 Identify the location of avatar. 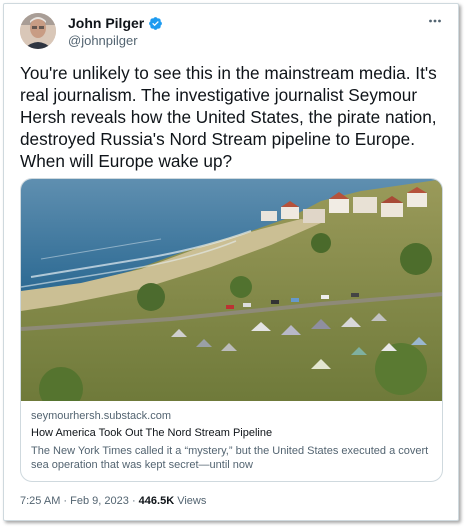
(38, 31).